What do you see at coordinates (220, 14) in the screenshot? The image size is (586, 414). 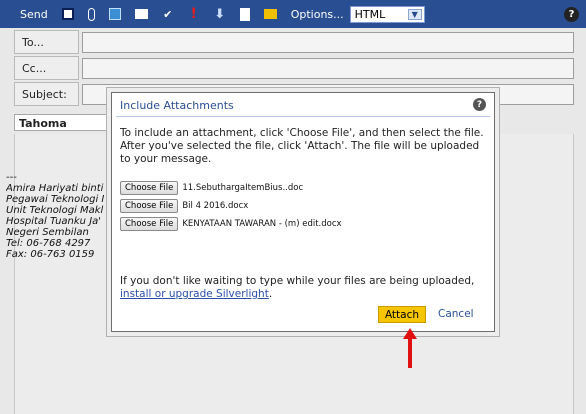 I see `low-importance-icon: ⬇` at bounding box center [220, 14].